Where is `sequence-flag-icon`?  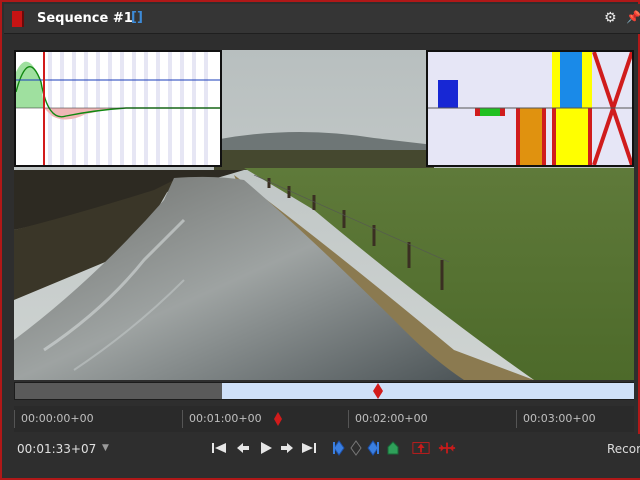 sequence-flag-icon is located at coordinates (18, 19).